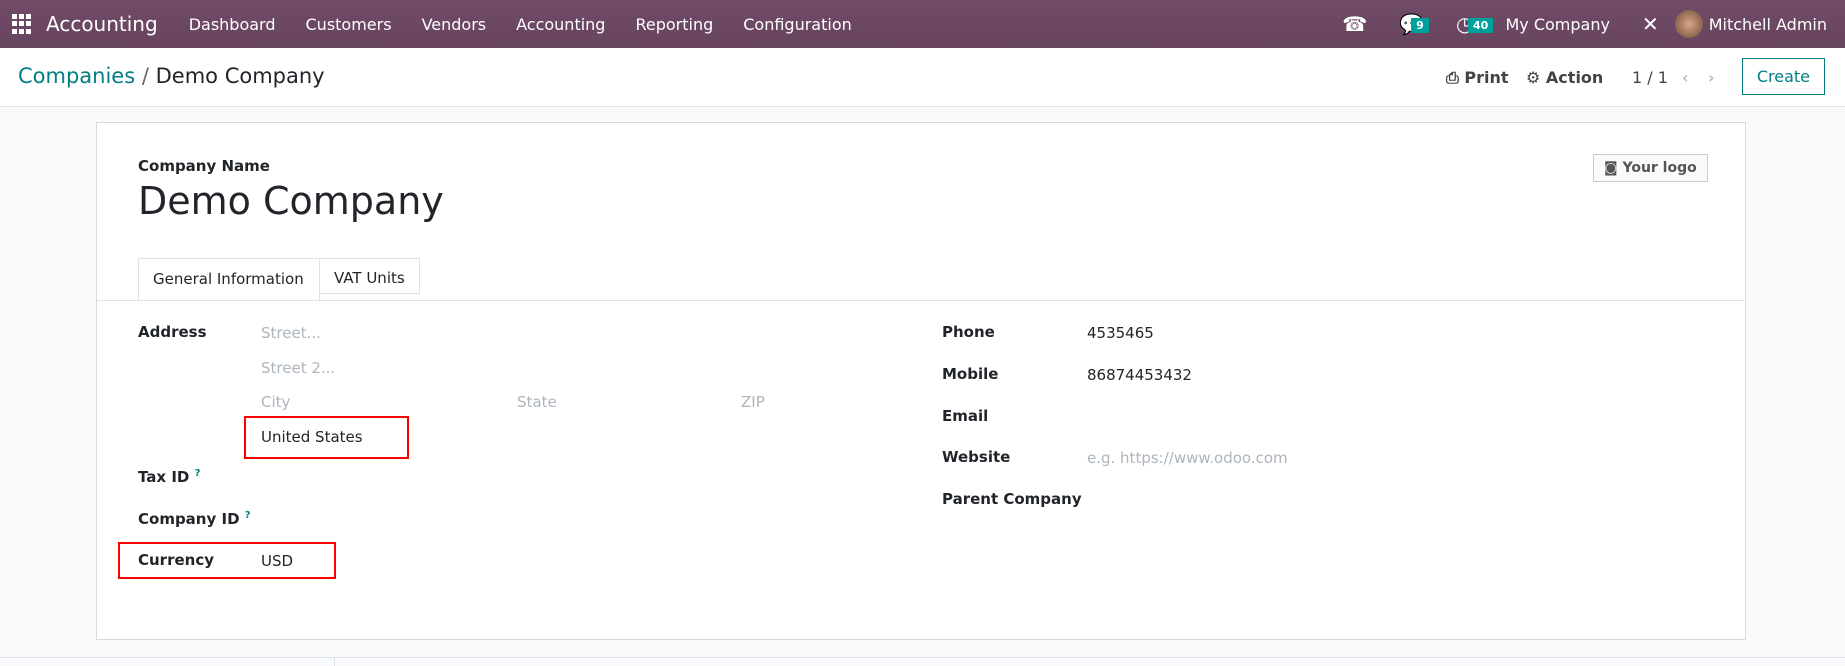  I want to click on action-button: ⚙ Action, so click(1564, 77).